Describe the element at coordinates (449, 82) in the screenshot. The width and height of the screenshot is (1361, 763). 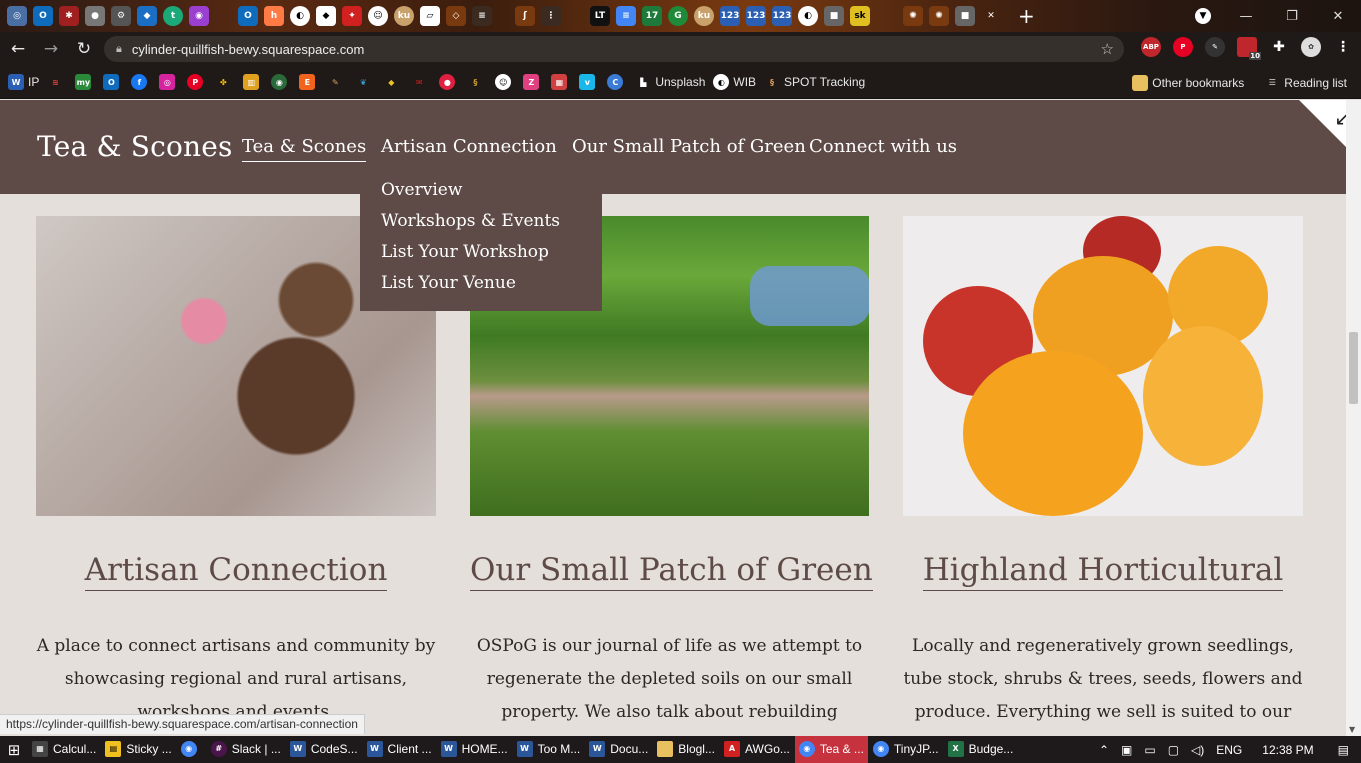
I see `bookmark-red: ●` at that location.